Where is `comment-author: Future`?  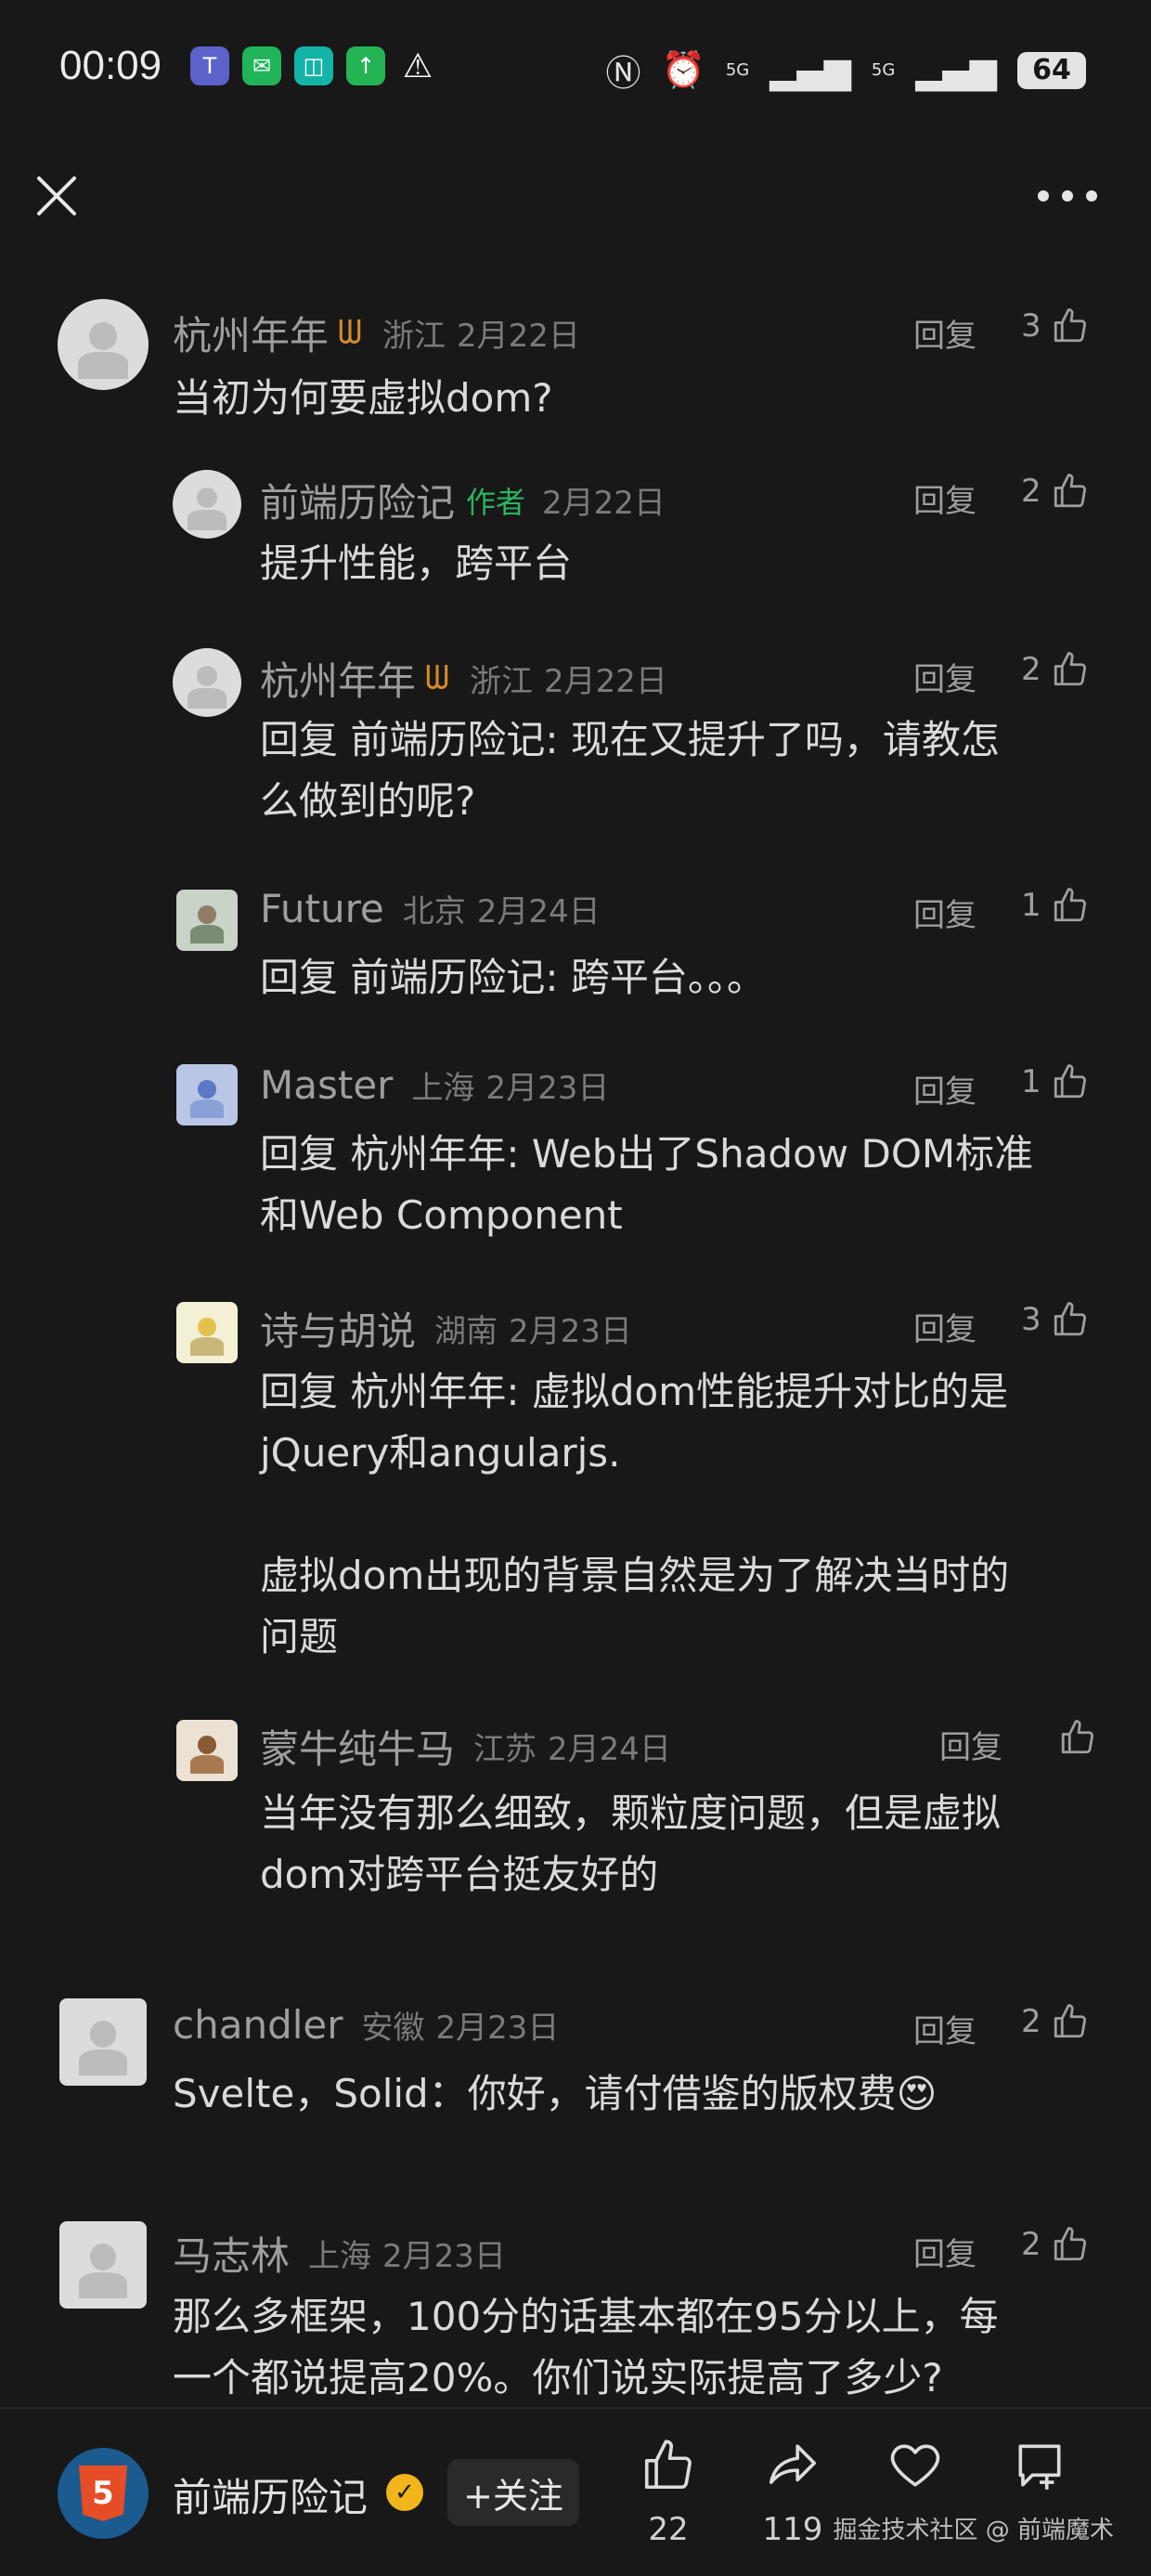 comment-author: Future is located at coordinates (322, 908).